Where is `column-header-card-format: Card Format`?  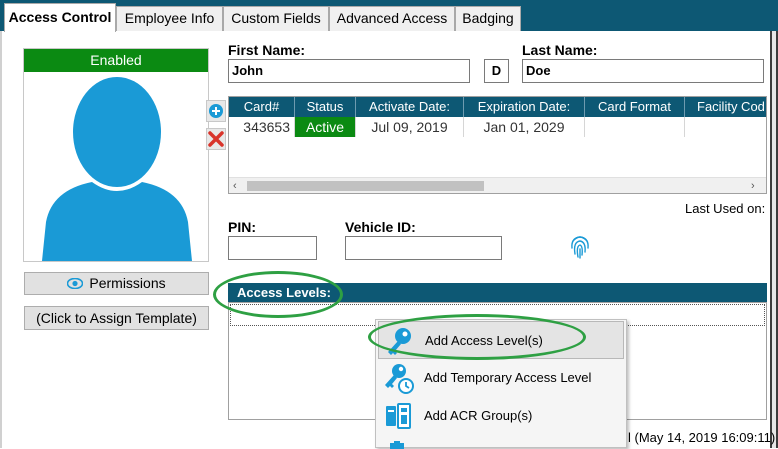
column-header-card-format: Card Format is located at coordinates (635, 107).